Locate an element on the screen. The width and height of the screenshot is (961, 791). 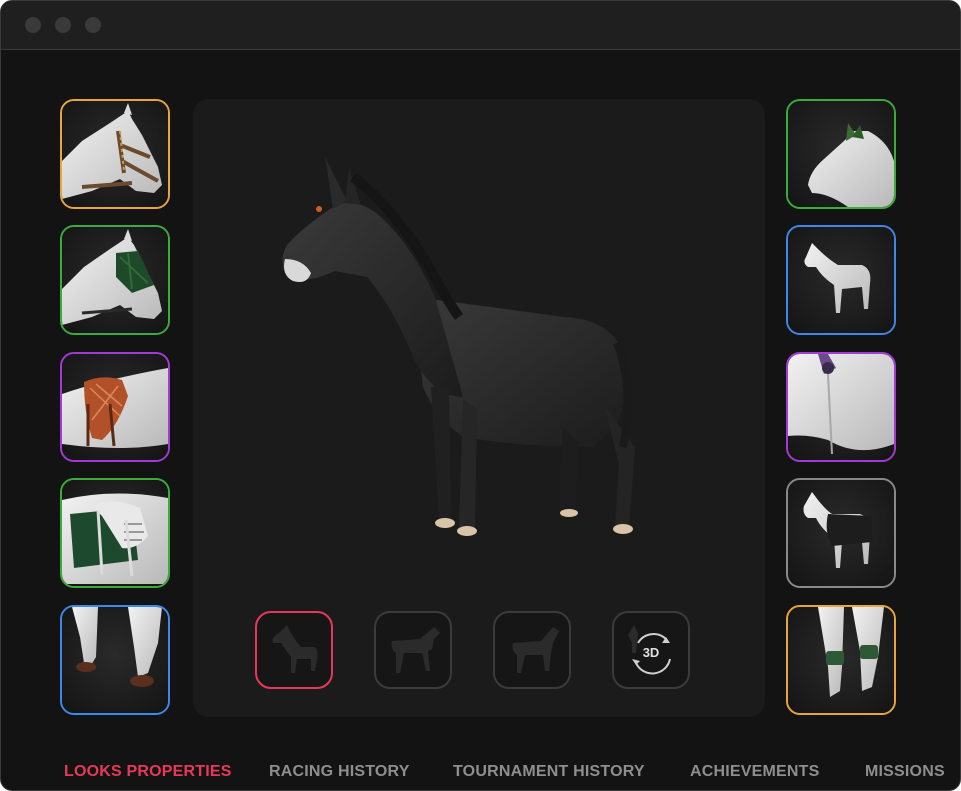
boots-icon is located at coordinates (841, 660).